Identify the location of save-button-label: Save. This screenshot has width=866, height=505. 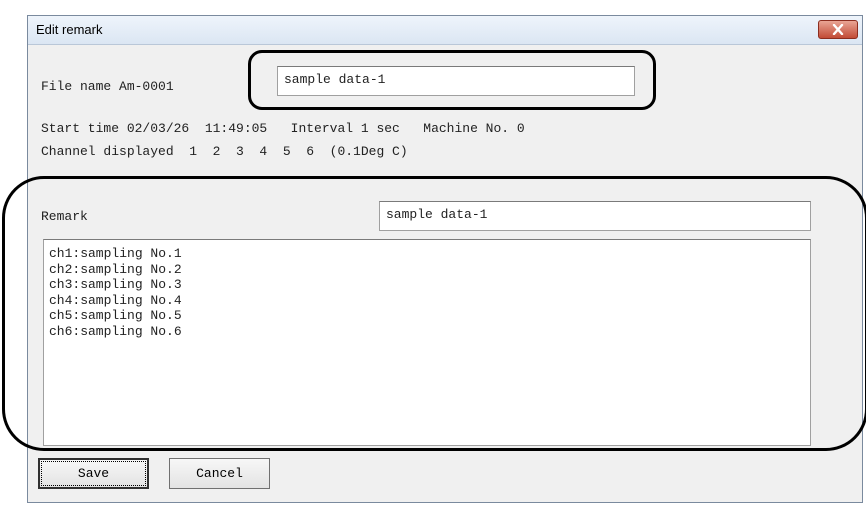
(93, 473).